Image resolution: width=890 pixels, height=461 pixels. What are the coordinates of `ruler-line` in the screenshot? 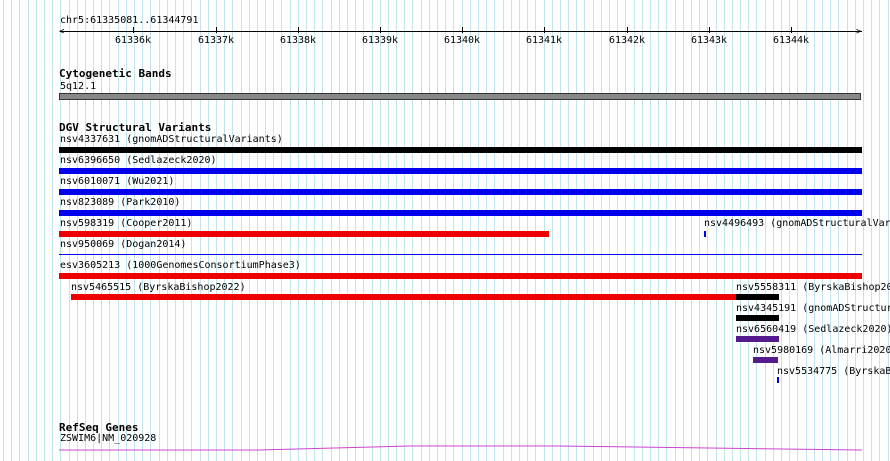 It's located at (461, 31).